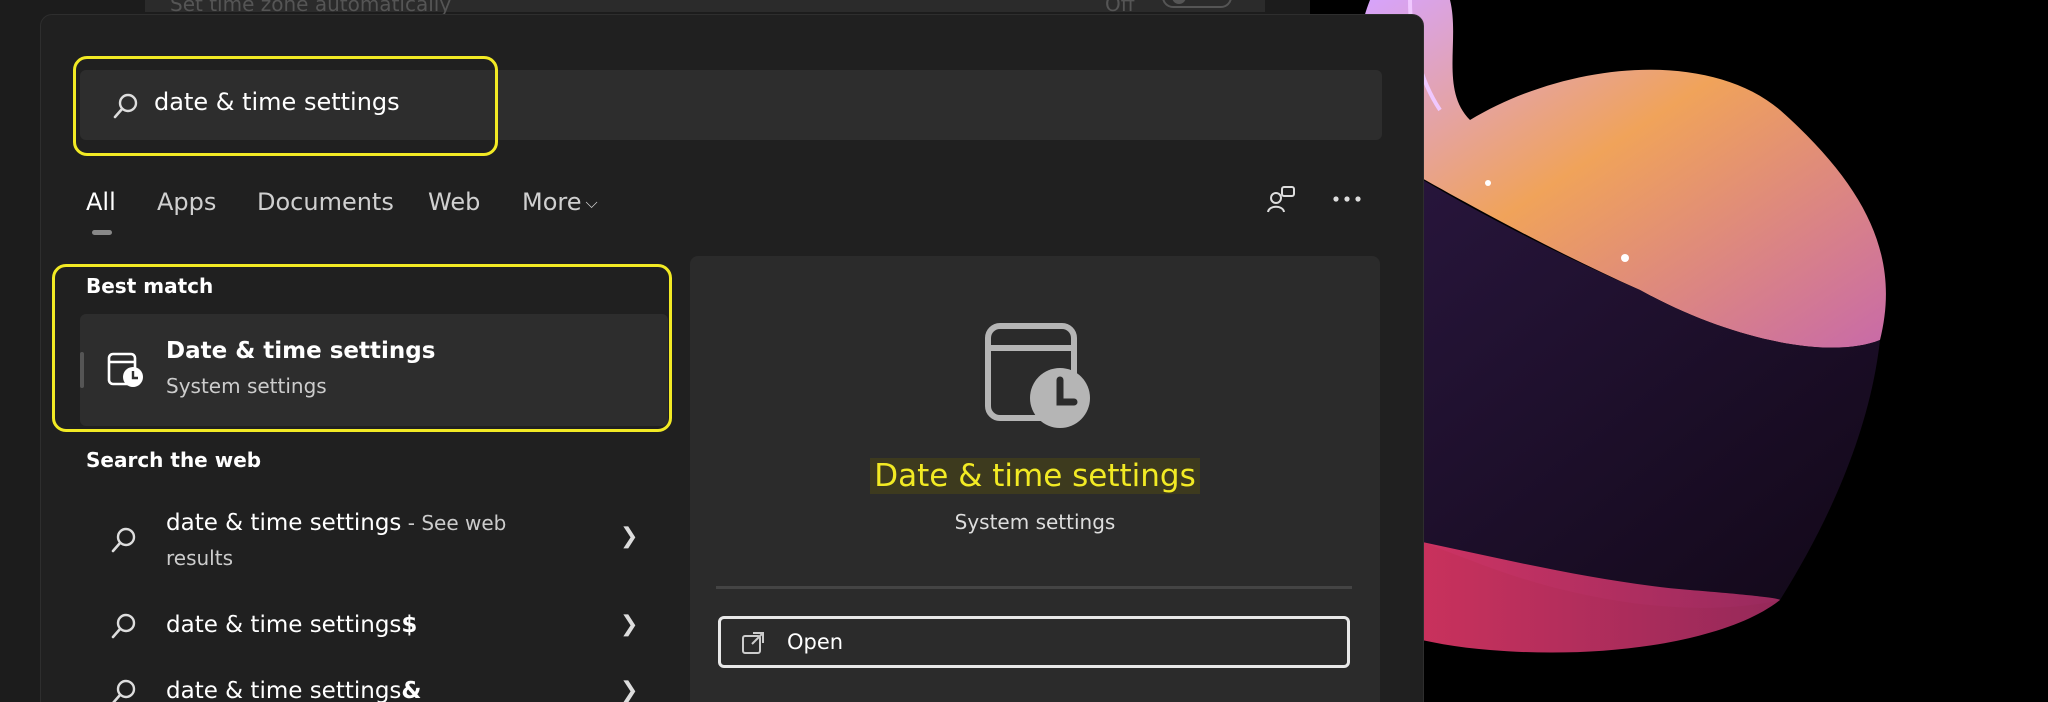  Describe the element at coordinates (454, 523) in the screenshot. I see `web-result-suffix: - See web` at that location.